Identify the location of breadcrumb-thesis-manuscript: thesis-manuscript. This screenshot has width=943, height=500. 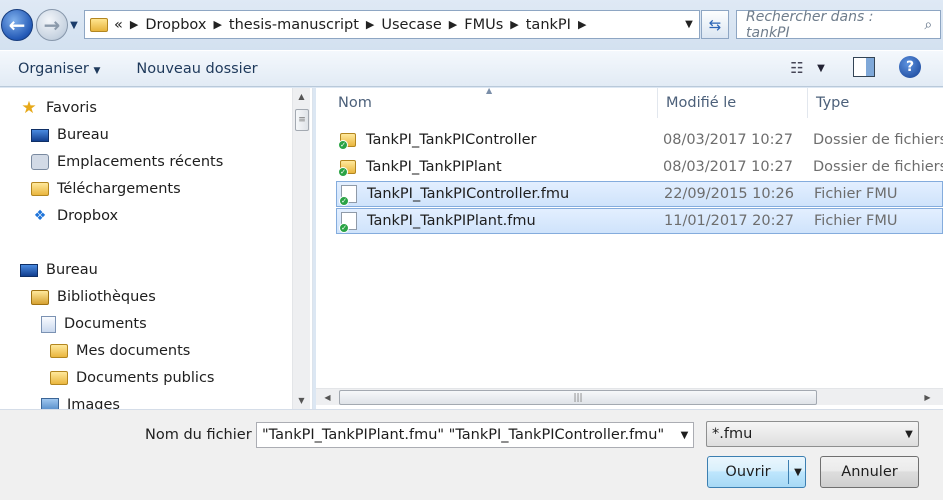
(294, 25).